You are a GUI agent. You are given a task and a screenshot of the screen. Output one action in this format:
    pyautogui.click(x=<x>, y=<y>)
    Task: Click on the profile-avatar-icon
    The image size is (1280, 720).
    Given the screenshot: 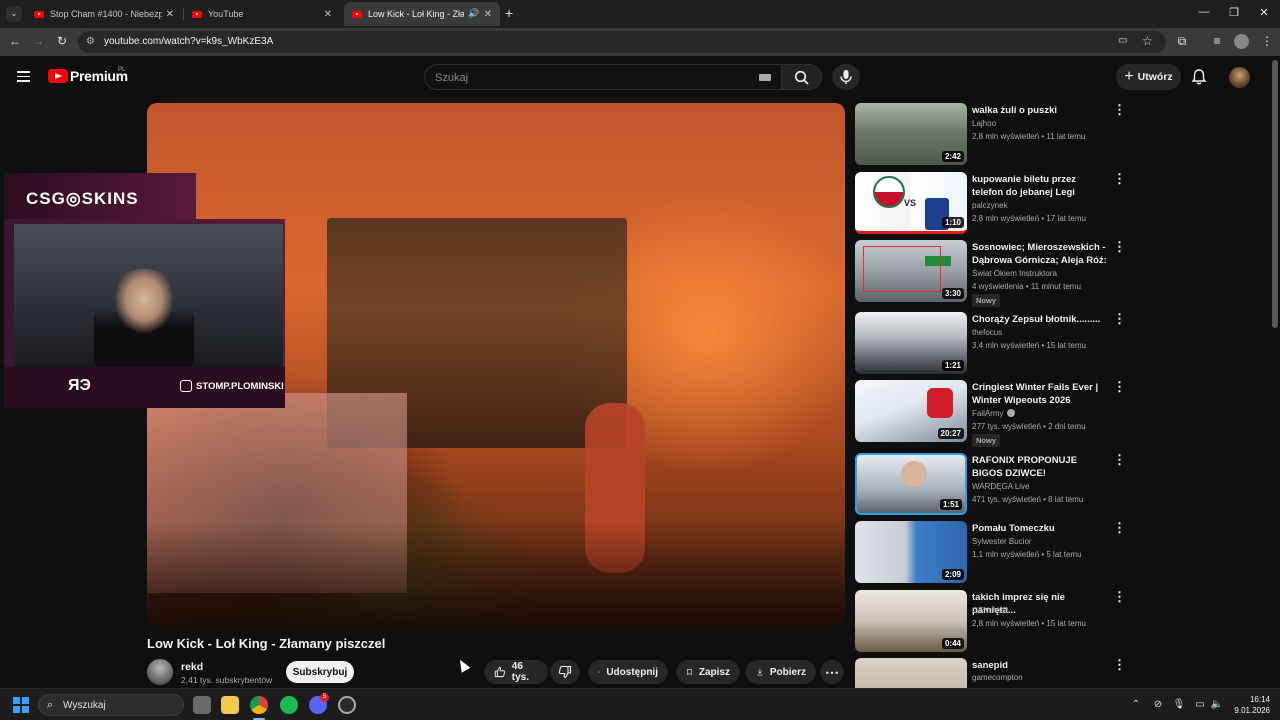 What is the action you would take?
    pyautogui.click(x=1241, y=41)
    